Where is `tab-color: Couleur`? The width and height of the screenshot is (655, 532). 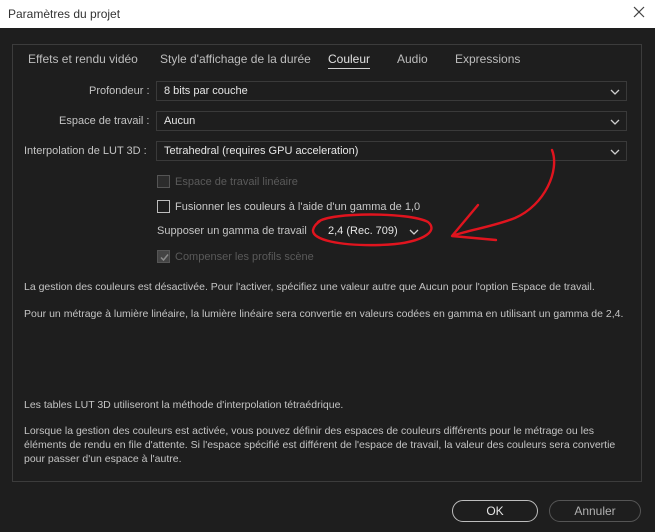 tab-color: Couleur is located at coordinates (349, 60).